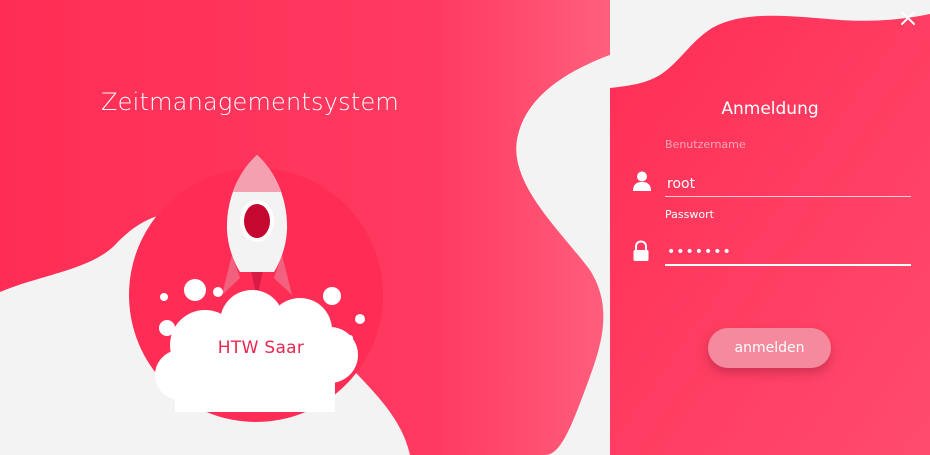 This screenshot has width=930, height=455. I want to click on login-button: anmelden, so click(769, 348).